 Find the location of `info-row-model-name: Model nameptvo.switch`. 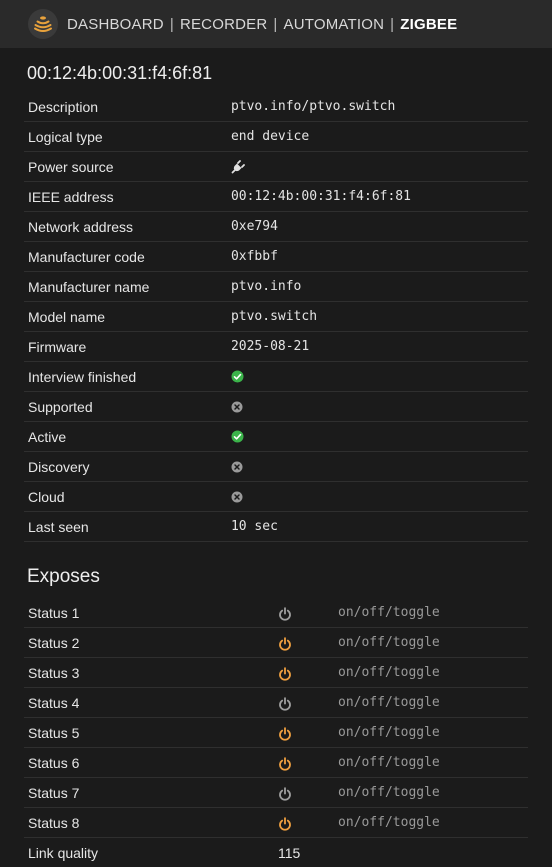

info-row-model-name: Model nameptvo.switch is located at coordinates (276, 317).